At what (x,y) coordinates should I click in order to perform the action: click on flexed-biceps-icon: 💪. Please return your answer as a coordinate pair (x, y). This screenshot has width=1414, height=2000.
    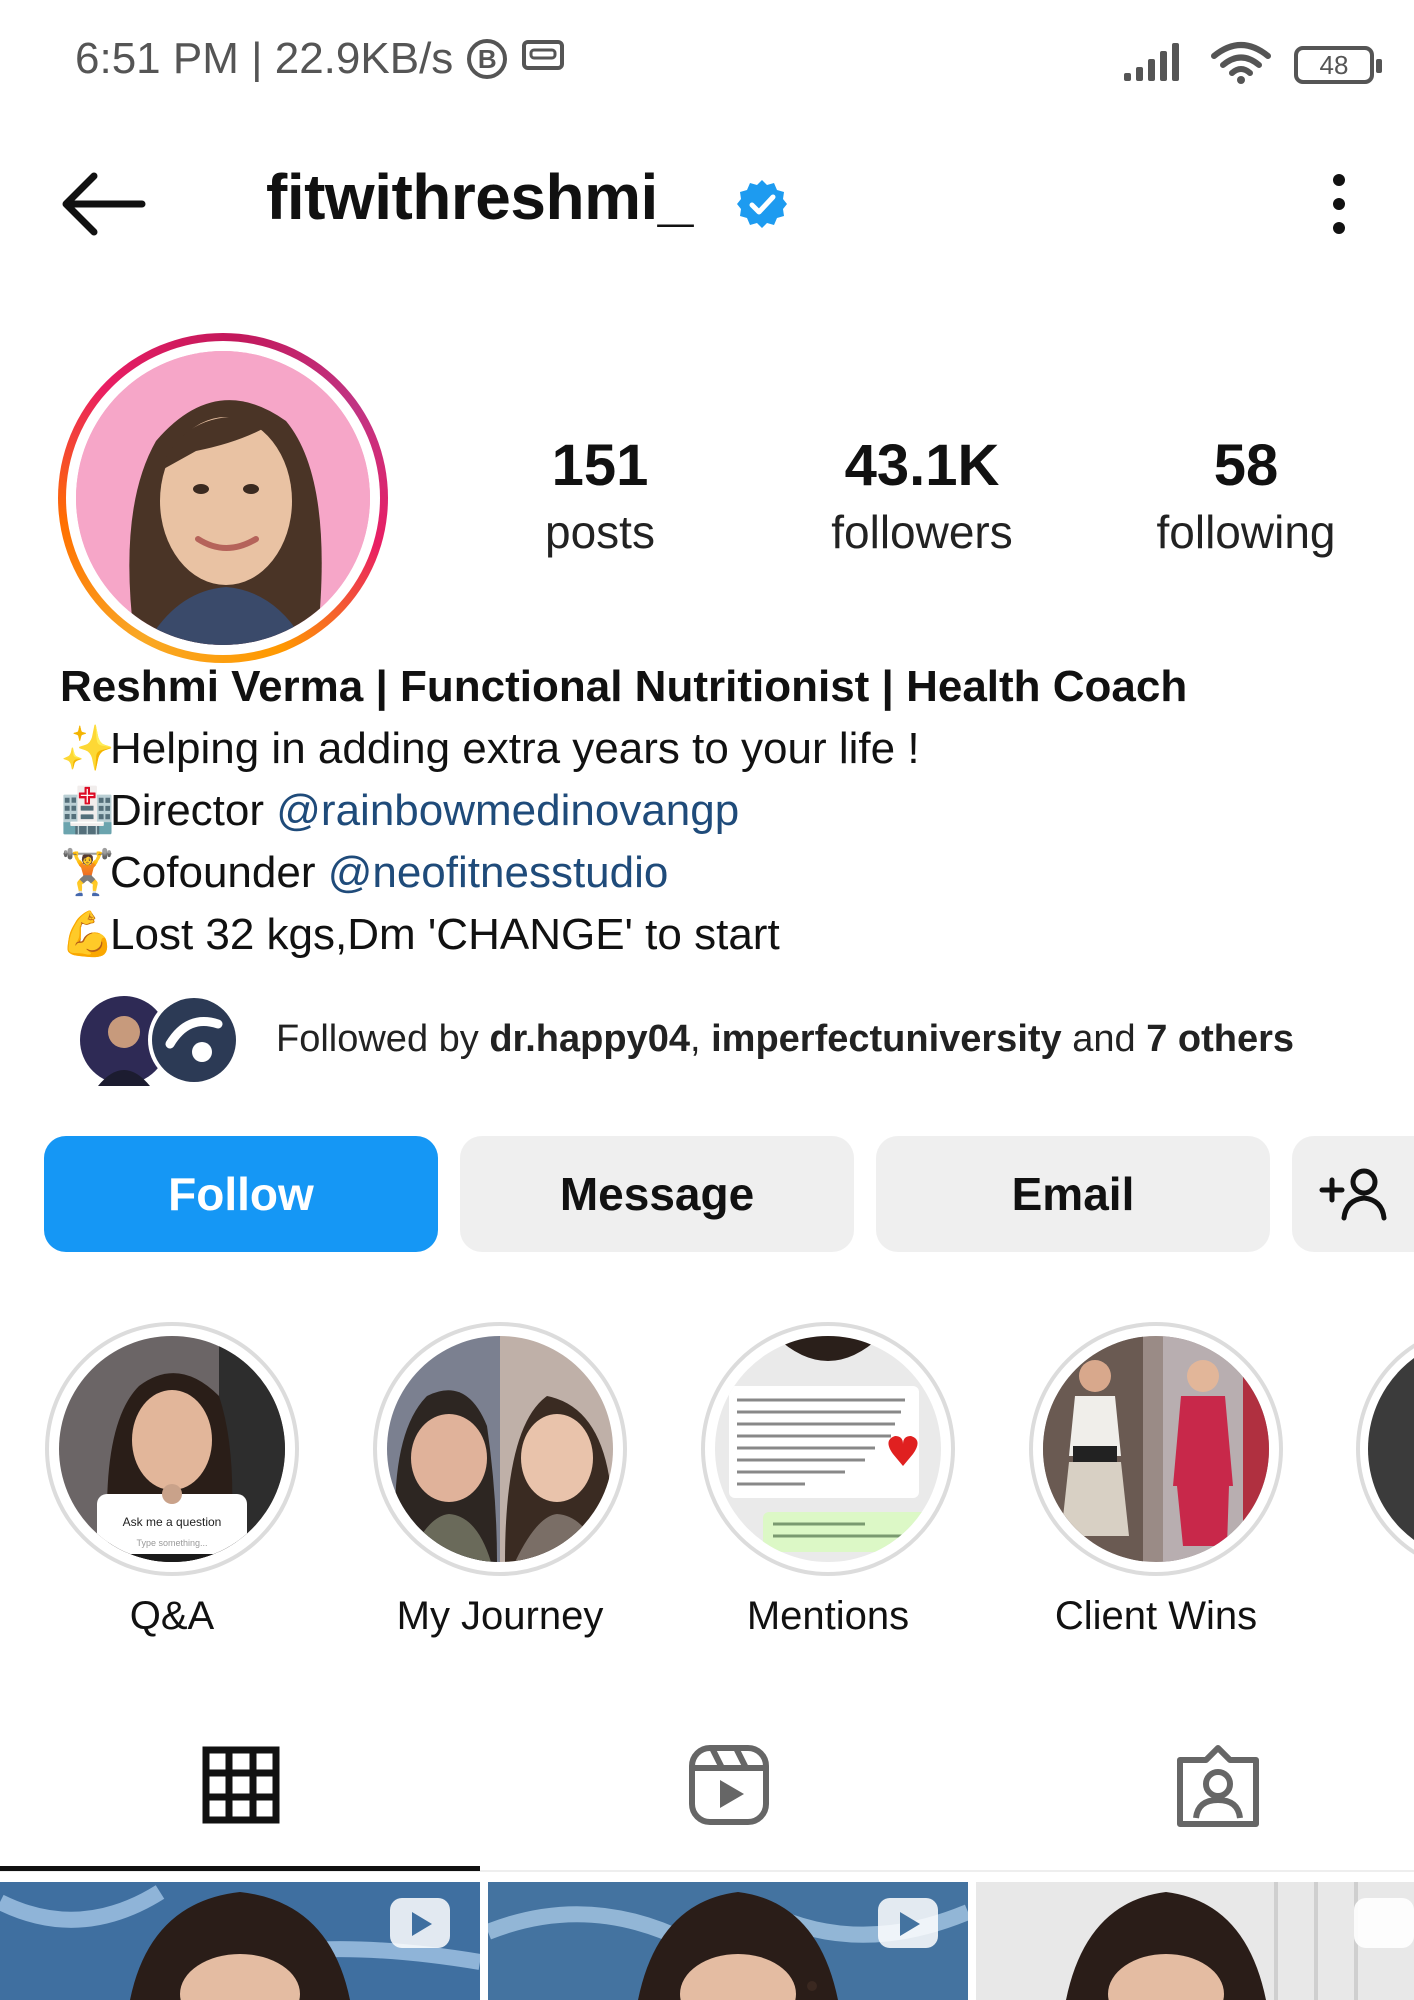
    Looking at the image, I should click on (87, 934).